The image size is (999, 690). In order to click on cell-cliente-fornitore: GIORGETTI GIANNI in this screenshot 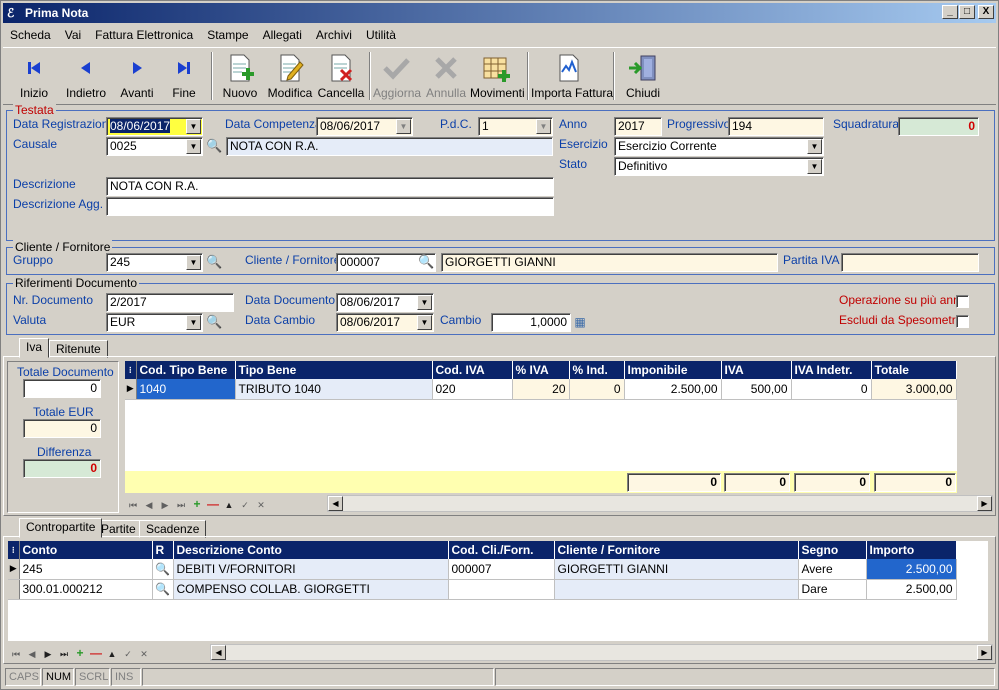, I will do `click(676, 569)`.